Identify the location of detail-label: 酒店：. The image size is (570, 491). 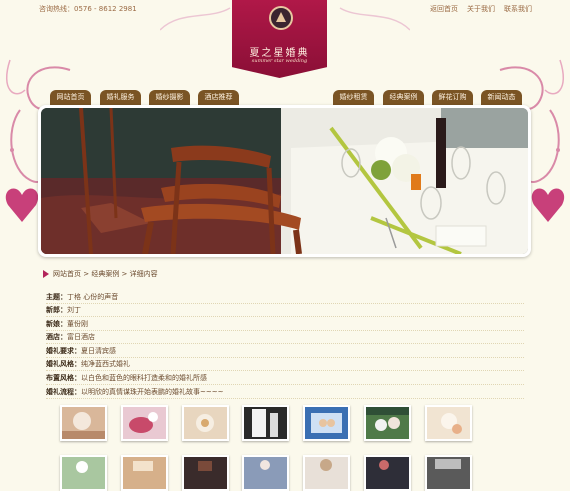
(56, 337).